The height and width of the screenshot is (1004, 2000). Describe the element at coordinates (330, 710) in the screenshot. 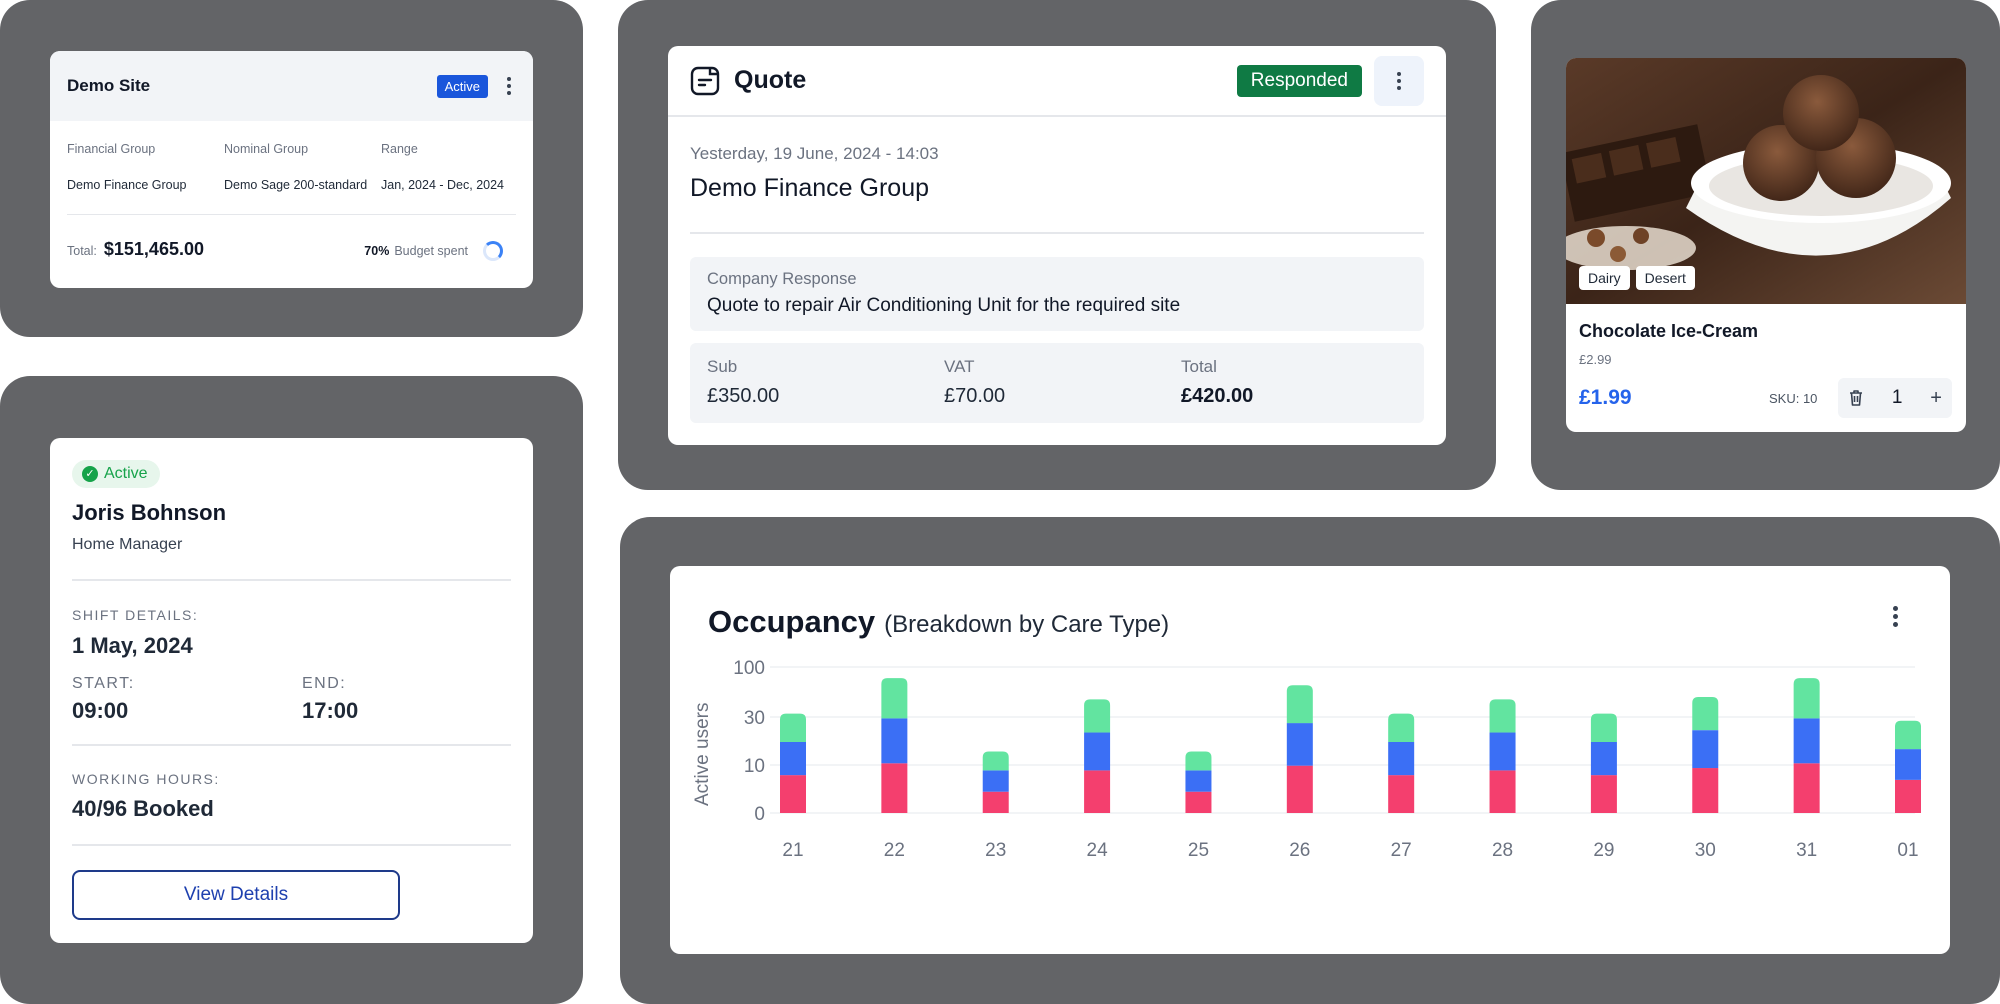

I see `end-time: 17:00` at that location.